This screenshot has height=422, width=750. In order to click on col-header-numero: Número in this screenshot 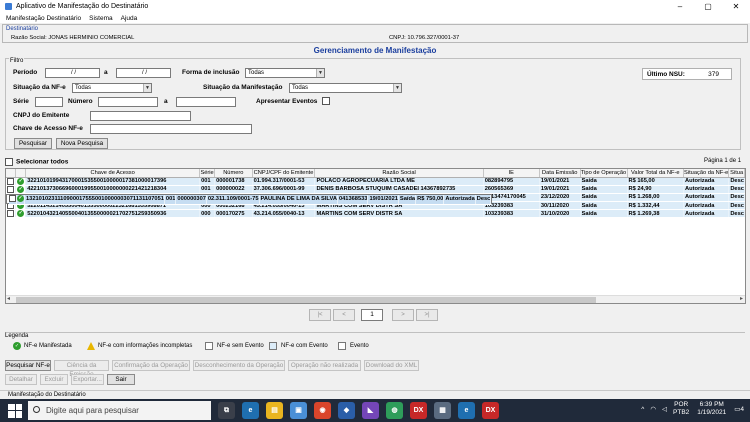, I will do `click(233, 173)`.